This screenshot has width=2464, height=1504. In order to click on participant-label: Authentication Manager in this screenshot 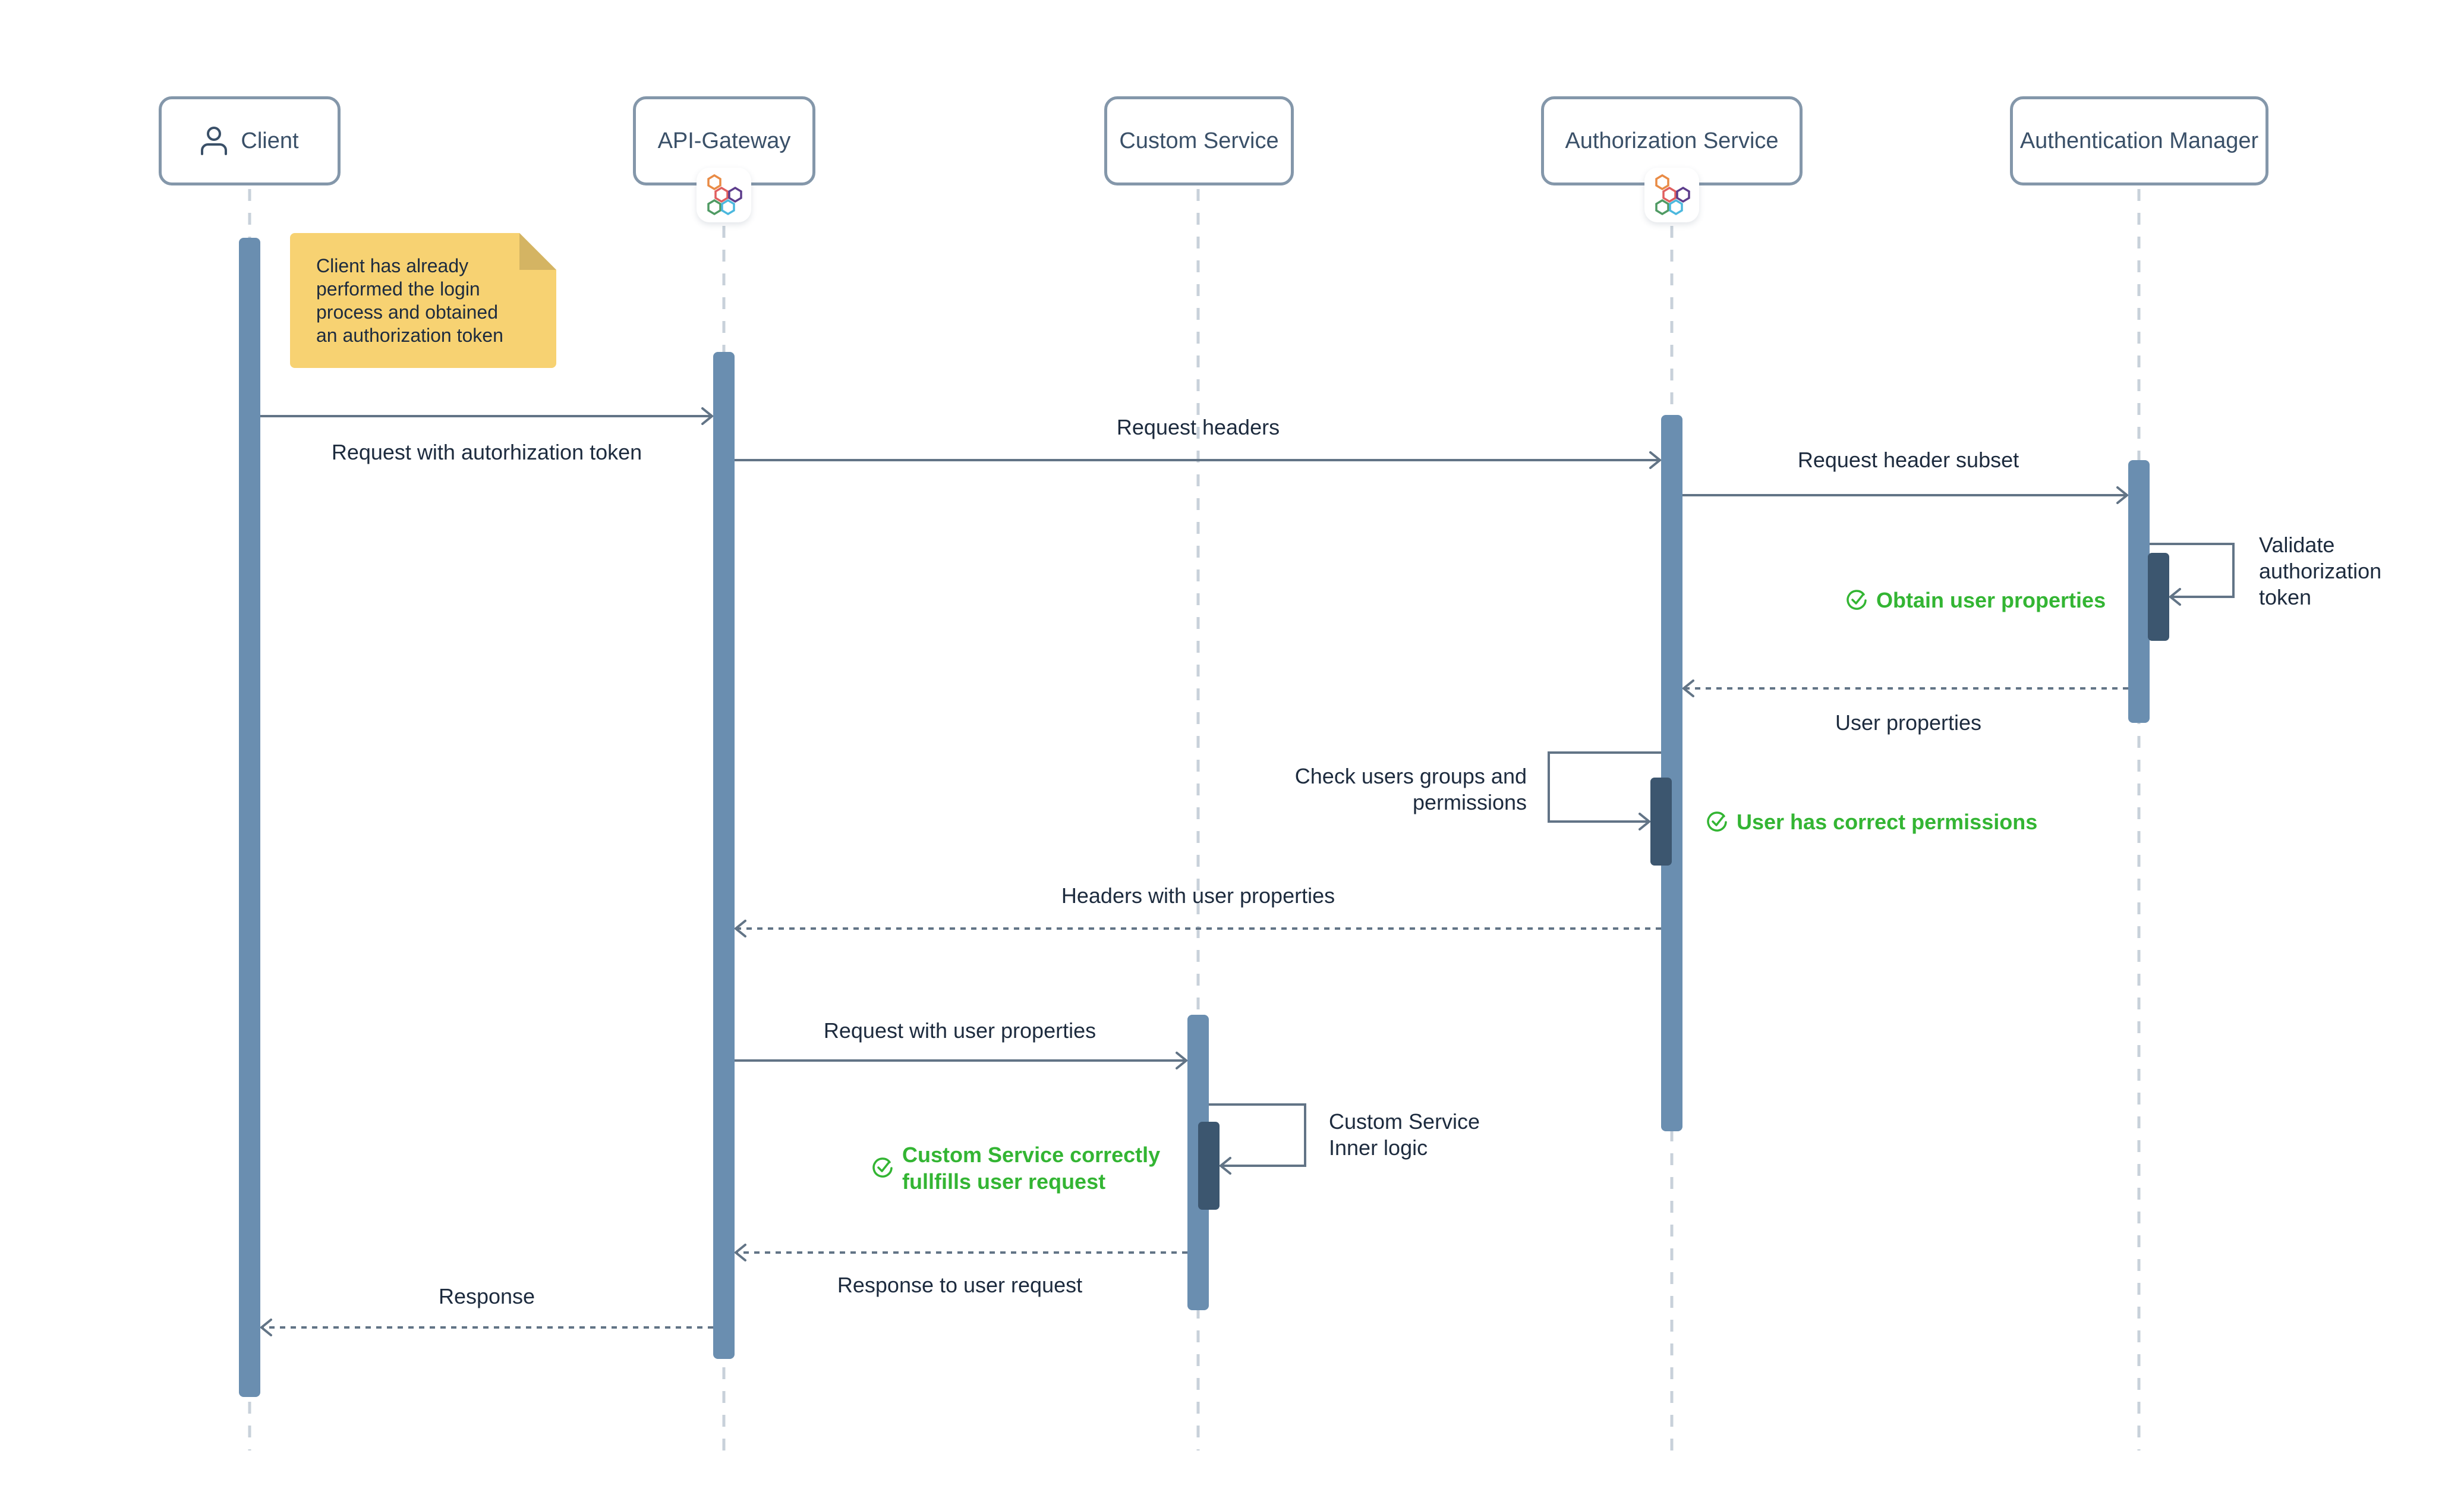, I will do `click(2139, 140)`.